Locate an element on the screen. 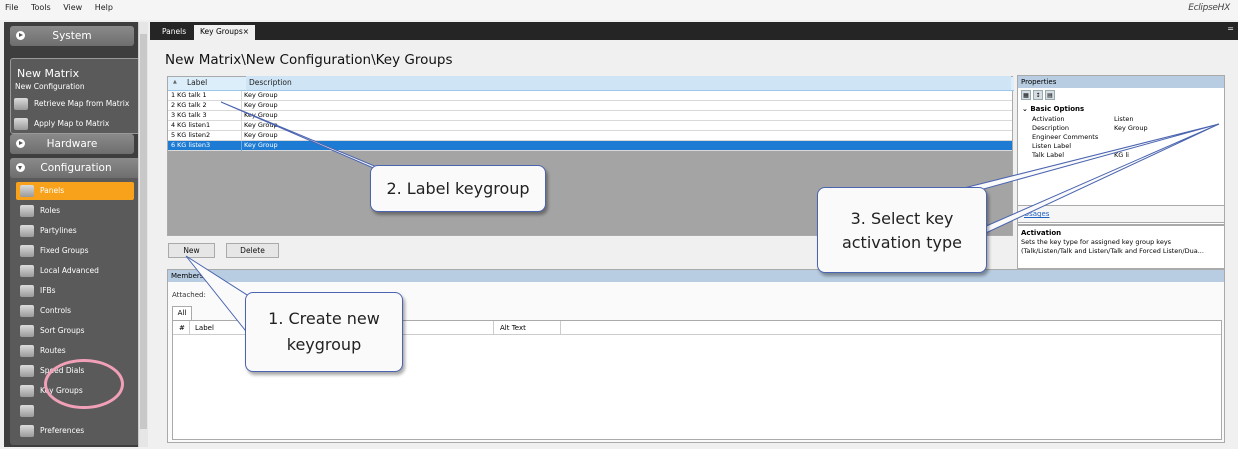  property-row: Description Key Group is located at coordinates (1127, 128).